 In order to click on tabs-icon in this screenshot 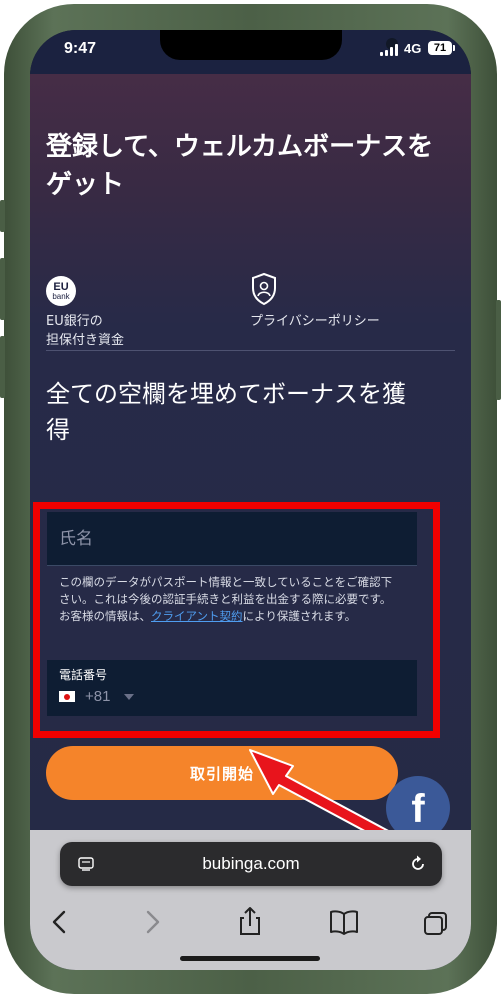, I will do `click(436, 922)`.